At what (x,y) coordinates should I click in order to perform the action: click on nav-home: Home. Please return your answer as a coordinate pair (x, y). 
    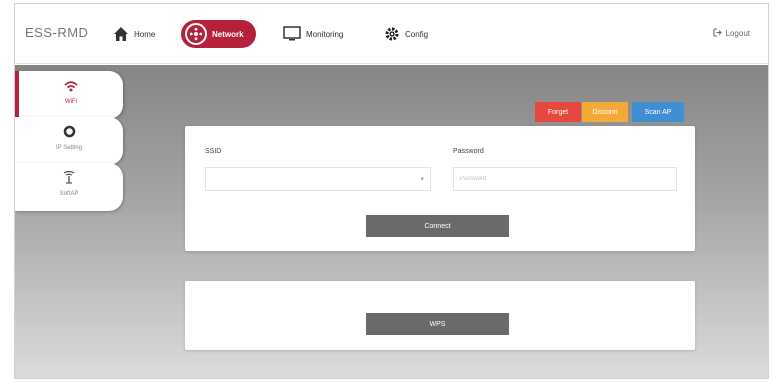
    Looking at the image, I should click on (134, 34).